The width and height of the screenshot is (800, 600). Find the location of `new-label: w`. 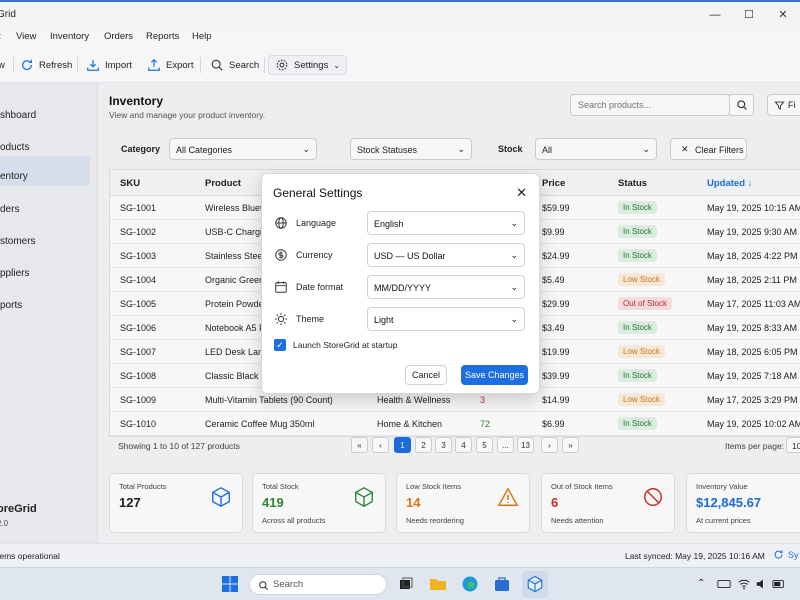

new-label: w is located at coordinates (2, 65).